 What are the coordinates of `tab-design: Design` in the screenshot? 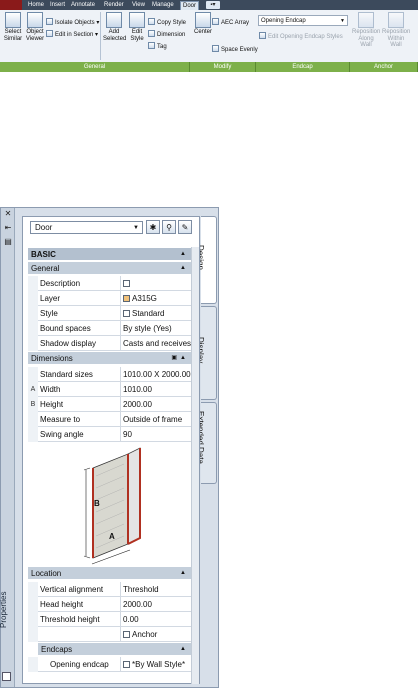 It's located at (206, 260).